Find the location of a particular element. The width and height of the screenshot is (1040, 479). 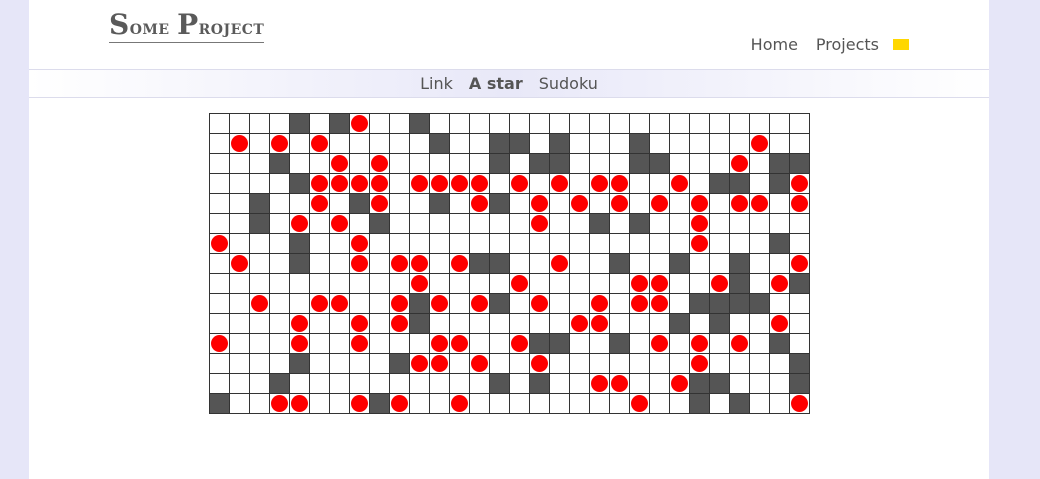

nav-projects-link: Projects is located at coordinates (847, 44).